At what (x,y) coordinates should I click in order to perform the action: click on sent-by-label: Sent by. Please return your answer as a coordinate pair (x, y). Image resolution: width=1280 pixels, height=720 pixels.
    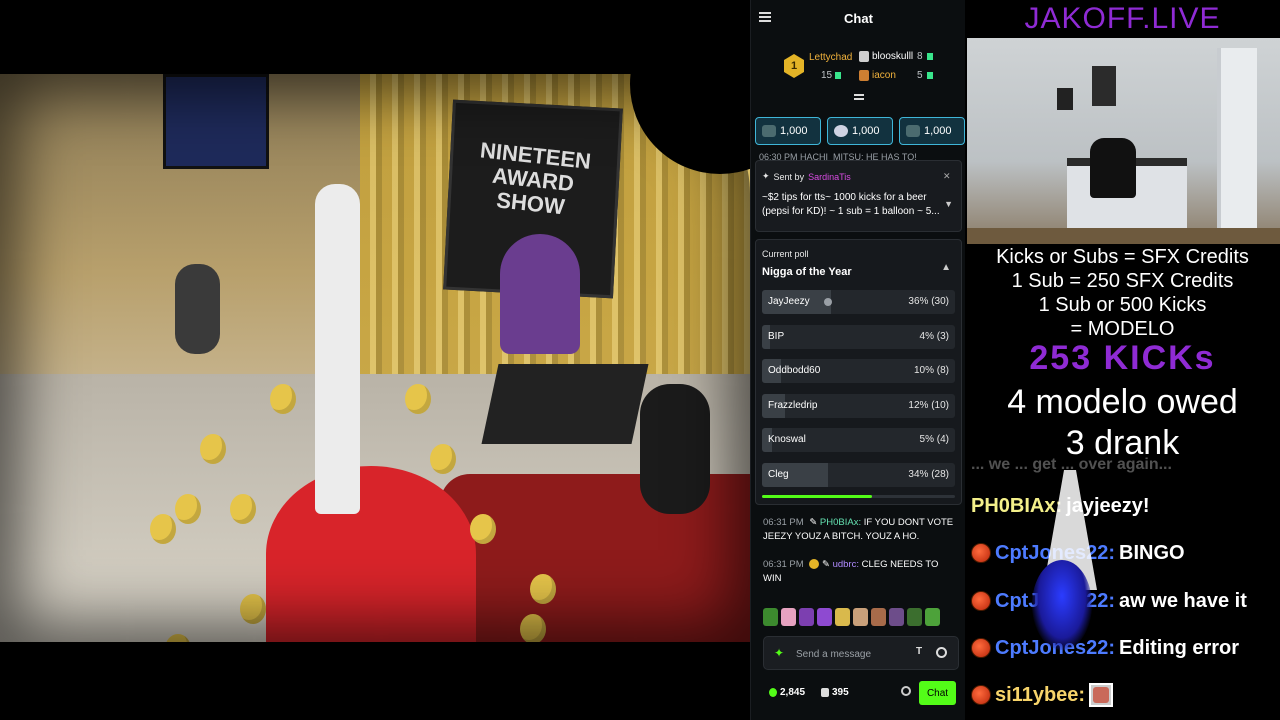
    Looking at the image, I should click on (789, 176).